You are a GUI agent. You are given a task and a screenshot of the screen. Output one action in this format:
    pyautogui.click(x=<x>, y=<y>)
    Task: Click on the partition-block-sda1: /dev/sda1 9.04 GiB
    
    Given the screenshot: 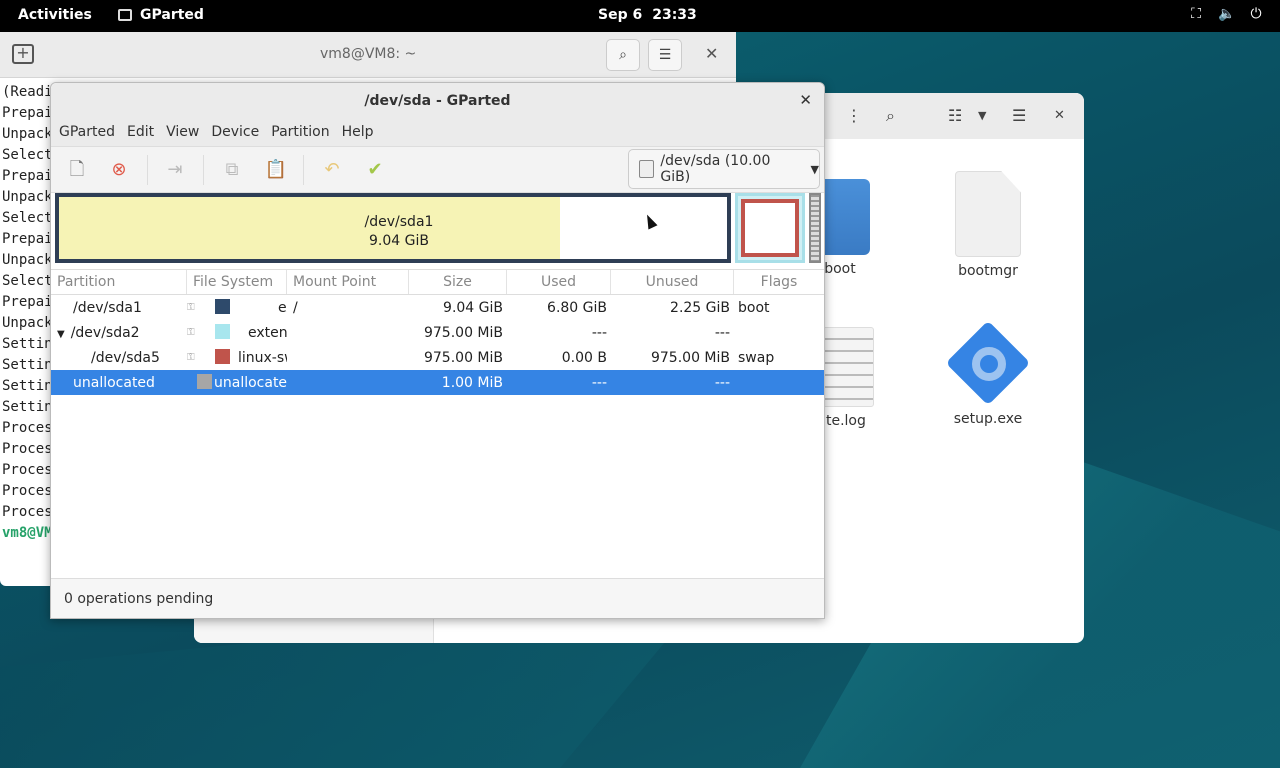 What is the action you would take?
    pyautogui.click(x=393, y=228)
    